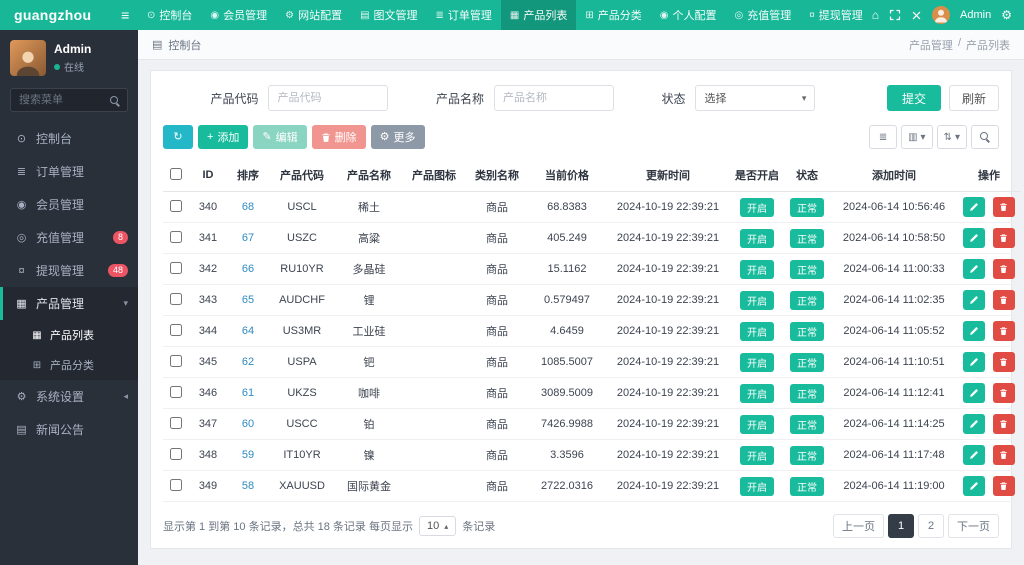 This screenshot has width=1024, height=565. I want to click on sidebar-item-recharge: ◎ 充值管理 8, so click(69, 237).